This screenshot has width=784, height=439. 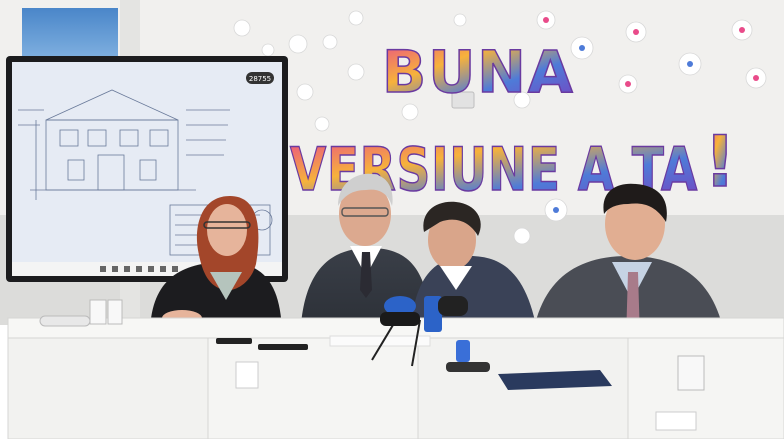 I want to click on screen-badge-text: 28755, so click(x=260, y=79).